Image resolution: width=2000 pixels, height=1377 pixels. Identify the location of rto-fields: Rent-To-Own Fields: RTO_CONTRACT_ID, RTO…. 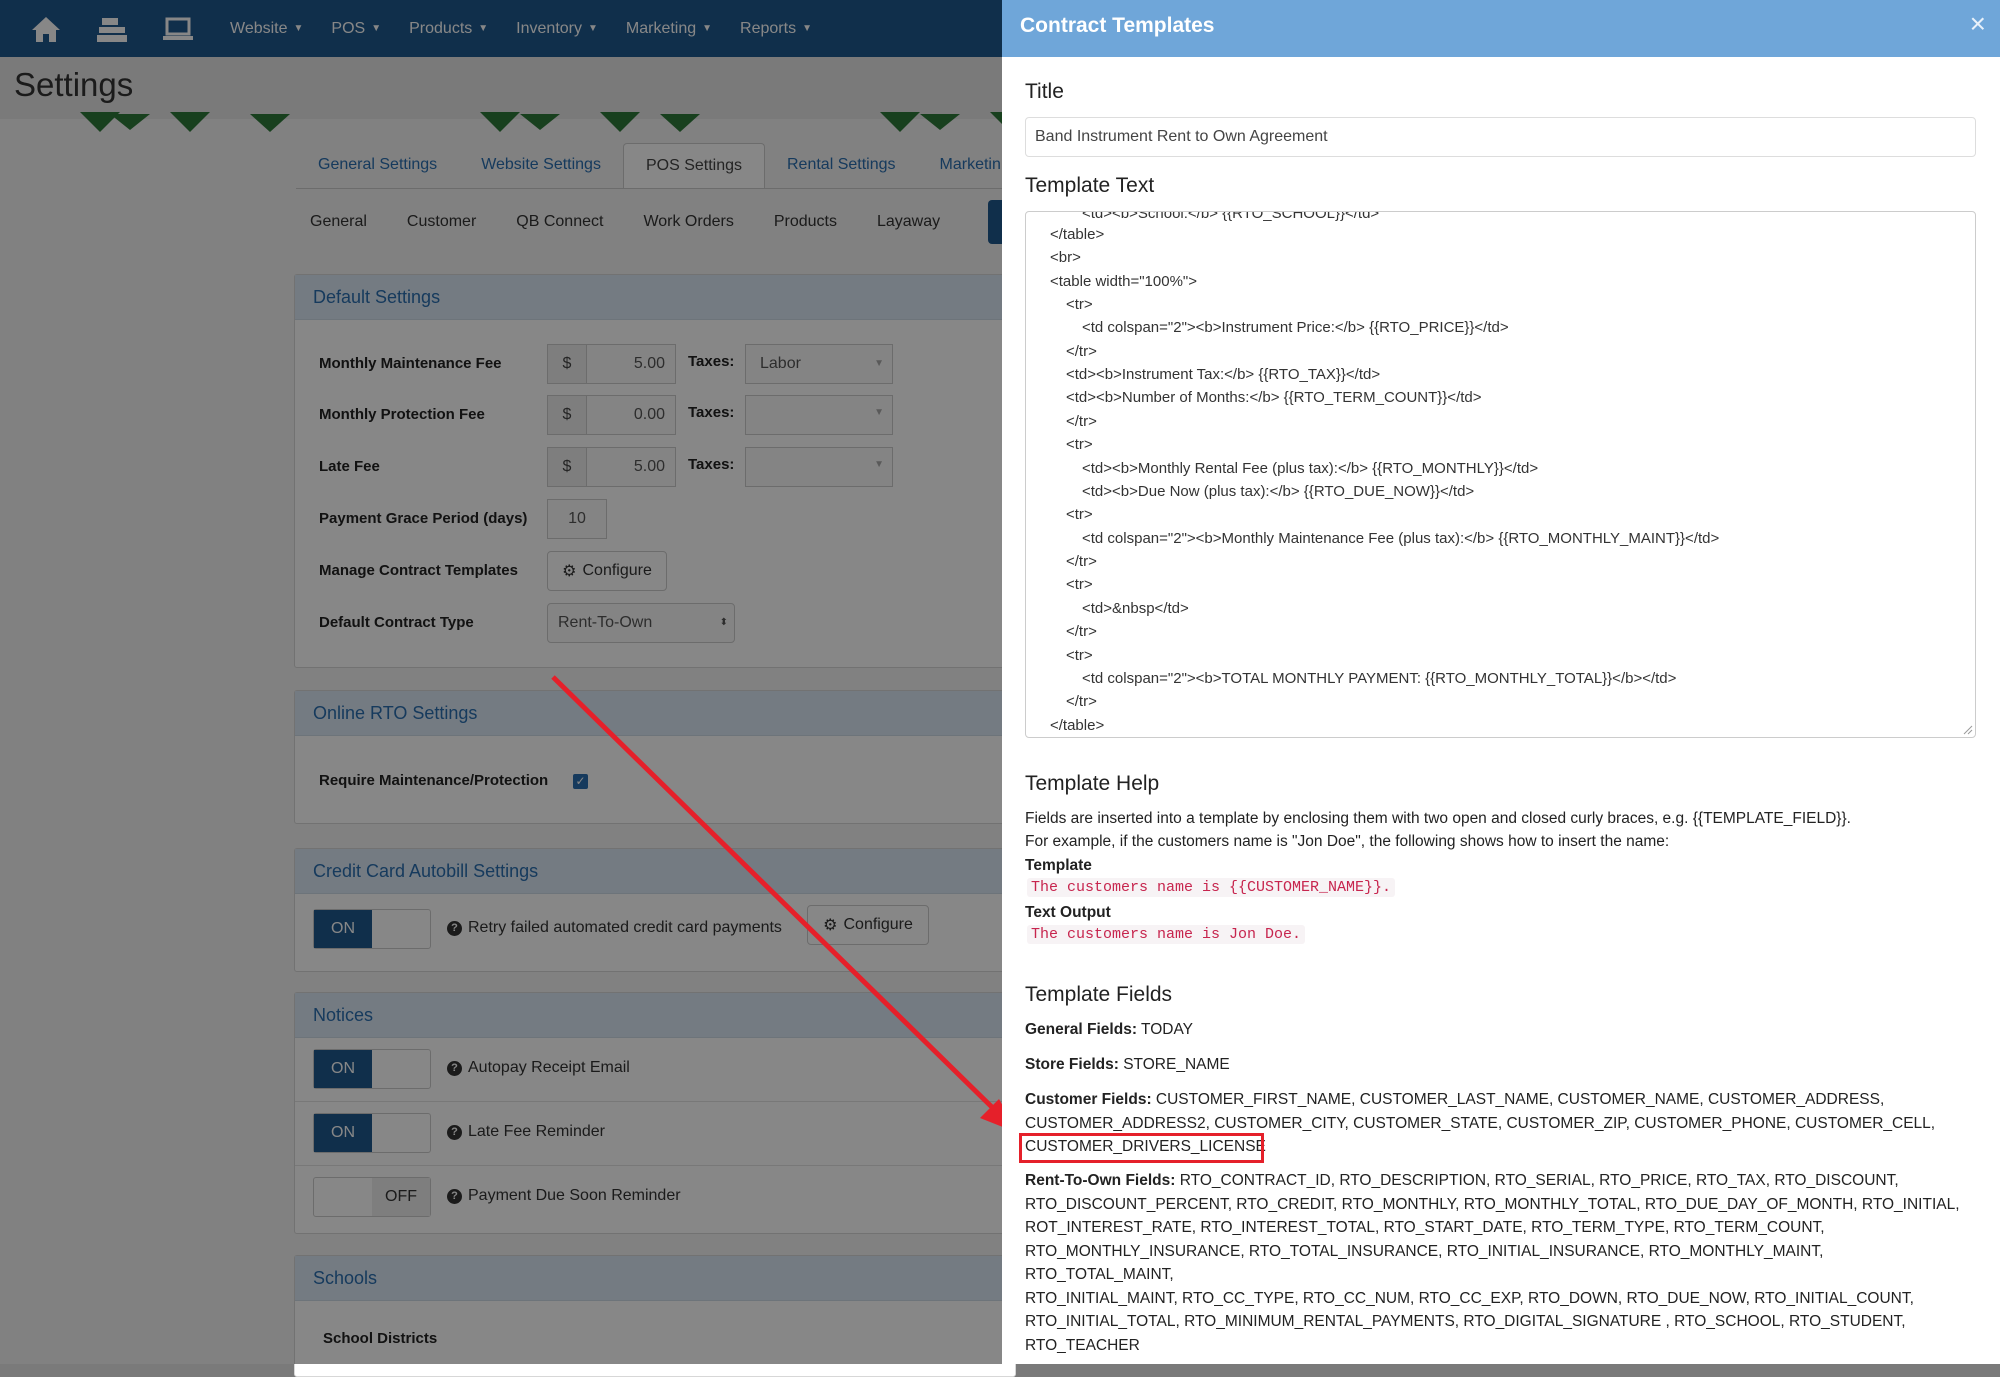
(1500, 1263).